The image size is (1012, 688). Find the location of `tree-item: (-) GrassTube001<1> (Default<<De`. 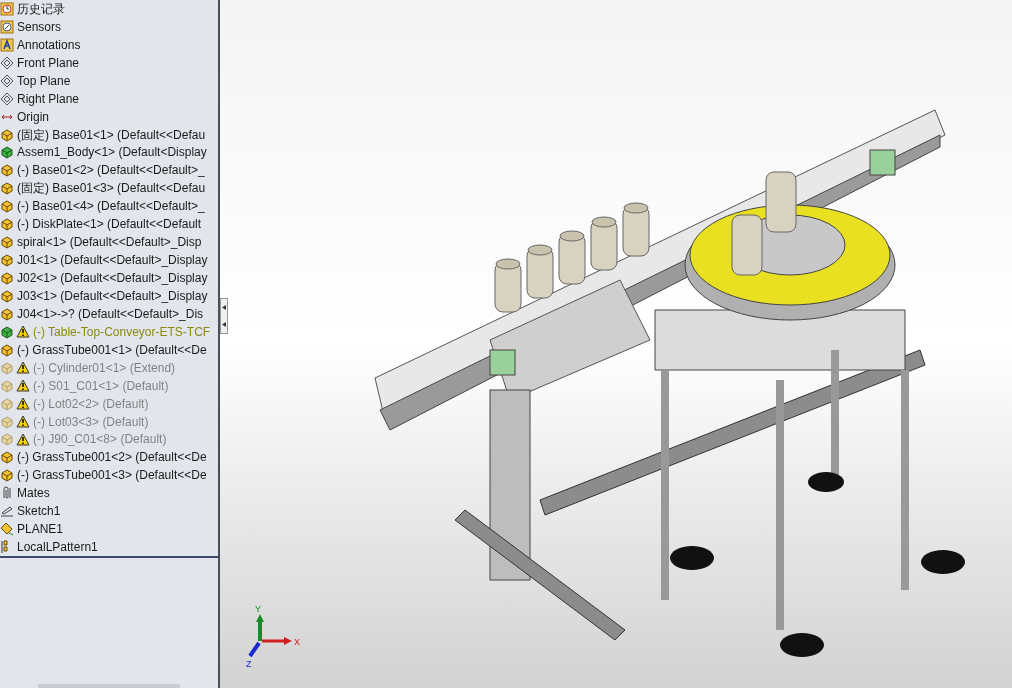

tree-item: (-) GrassTube001<1> (Default<<De is located at coordinates (109, 349).